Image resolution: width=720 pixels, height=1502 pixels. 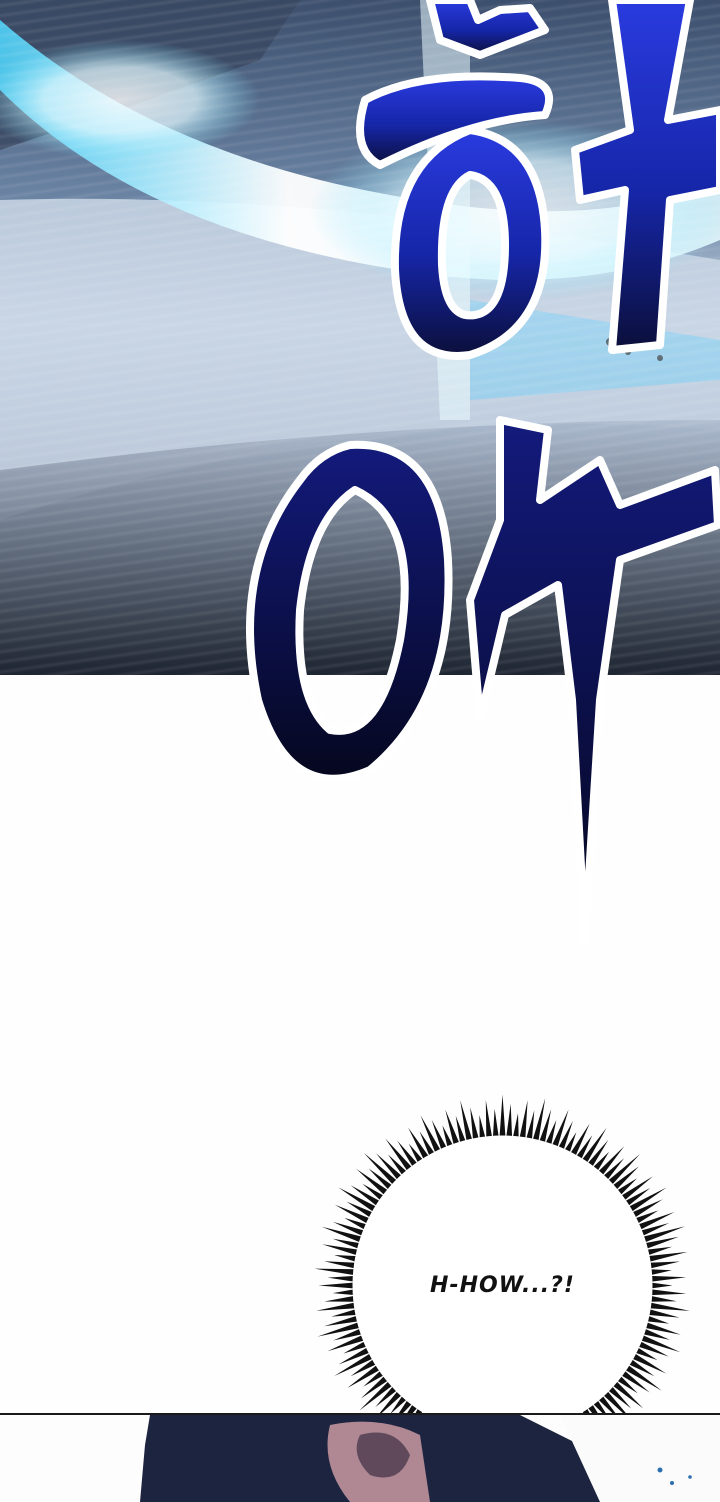 I want to click on next-panel, so click(x=360, y=1457).